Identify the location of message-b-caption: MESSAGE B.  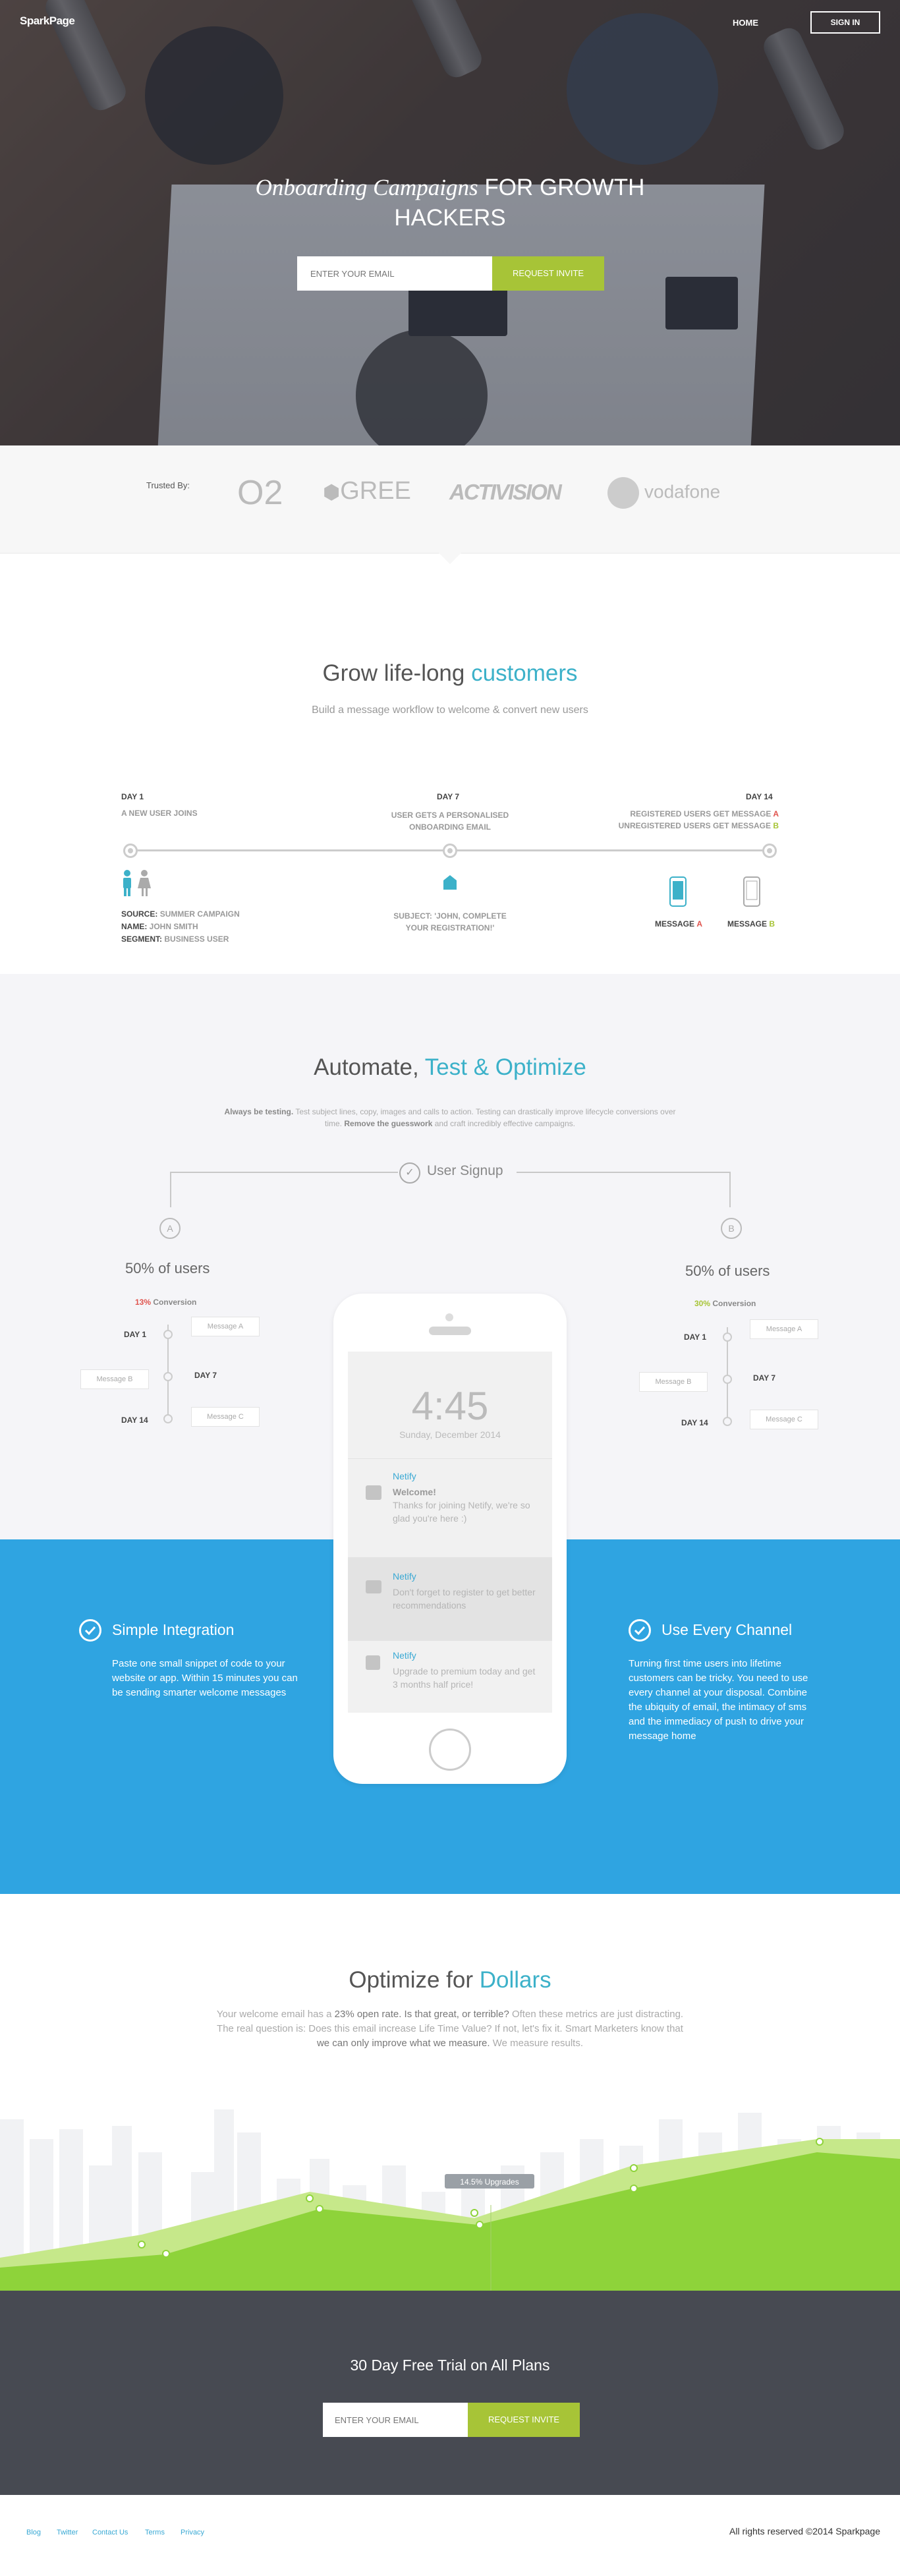
(751, 924).